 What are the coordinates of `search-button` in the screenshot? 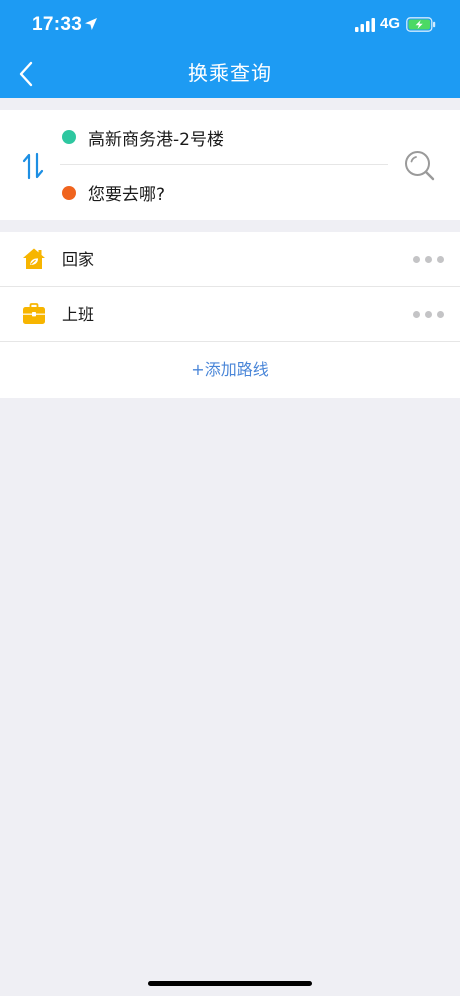 It's located at (420, 166).